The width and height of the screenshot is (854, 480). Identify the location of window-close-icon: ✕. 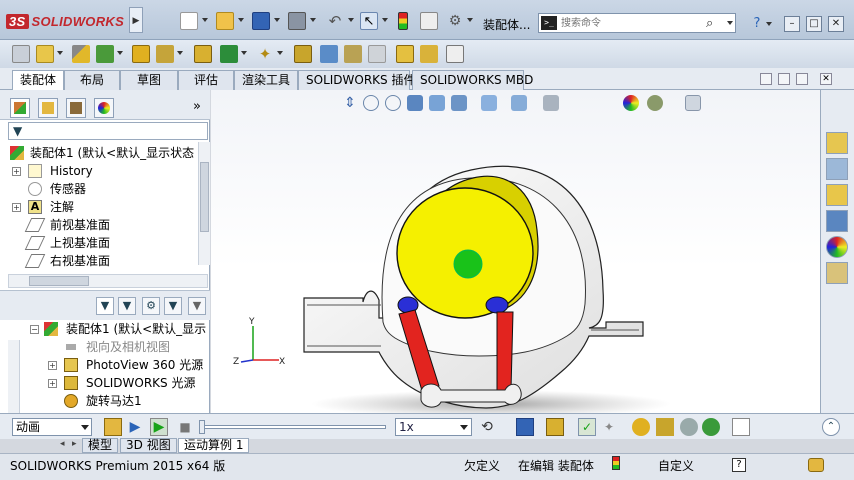
(826, 79).